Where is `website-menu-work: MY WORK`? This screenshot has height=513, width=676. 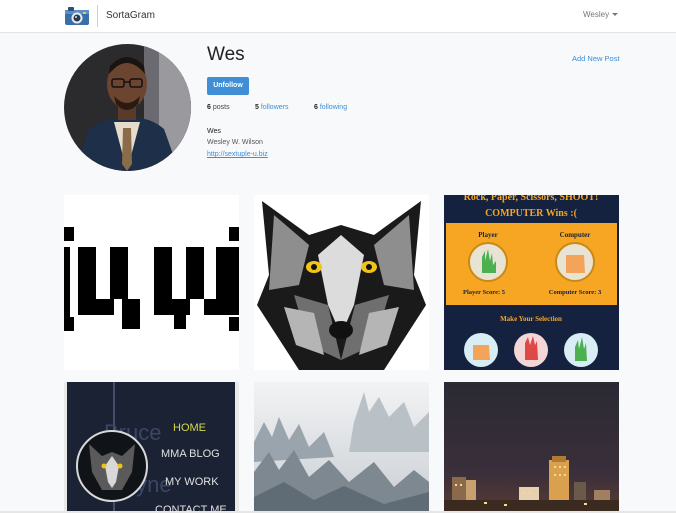 website-menu-work: MY WORK is located at coordinates (192, 482).